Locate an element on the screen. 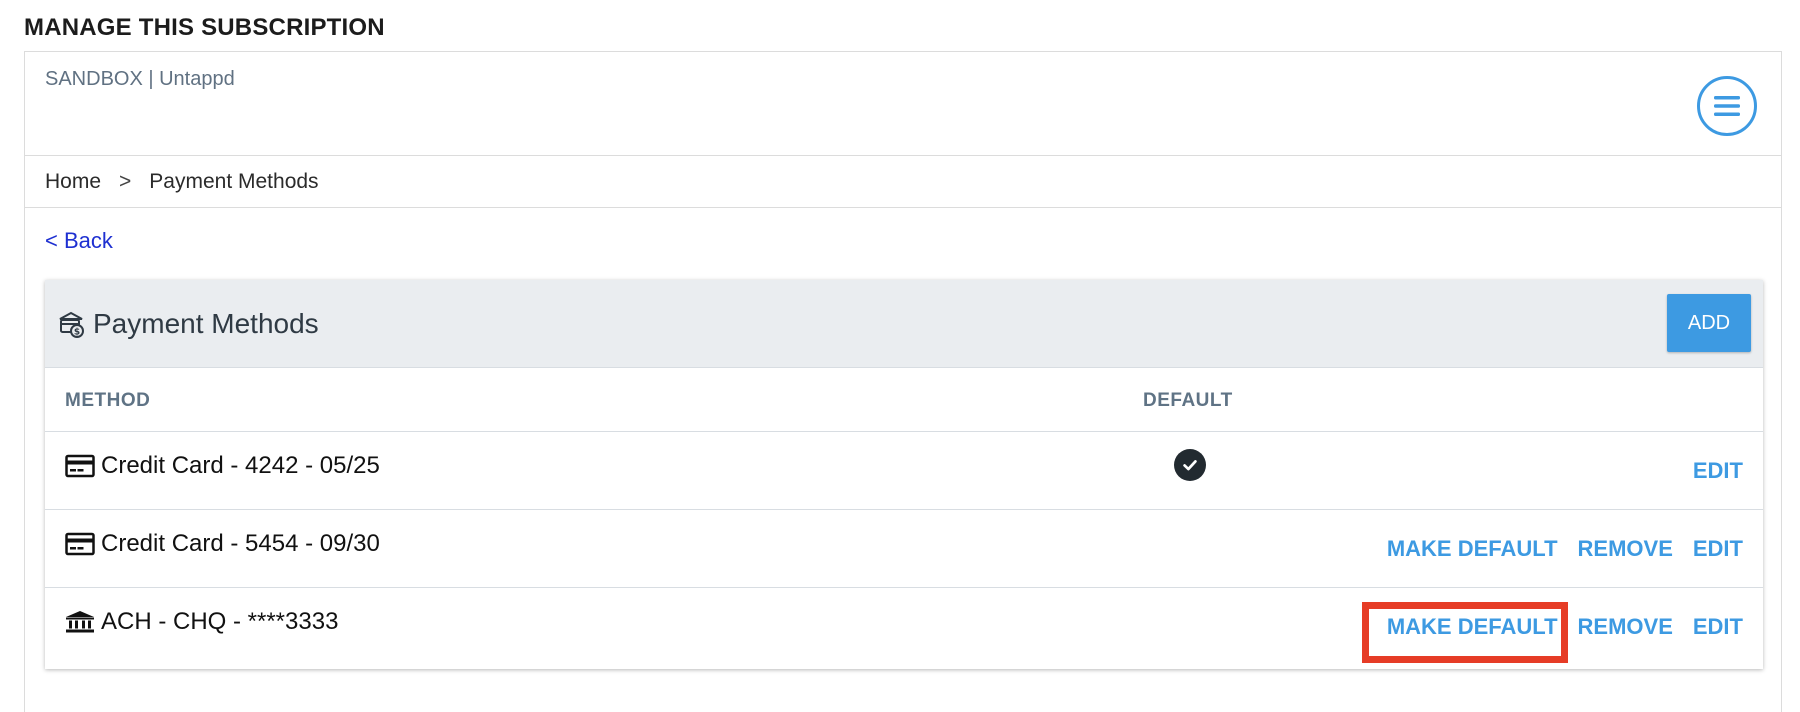 The height and width of the screenshot is (712, 1800). row-actions: EDIT is located at coordinates (1718, 471).